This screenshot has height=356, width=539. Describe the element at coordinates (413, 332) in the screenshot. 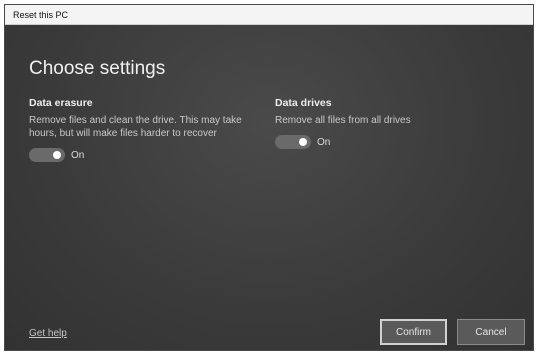

I see `confirm-button: Confirm` at that location.